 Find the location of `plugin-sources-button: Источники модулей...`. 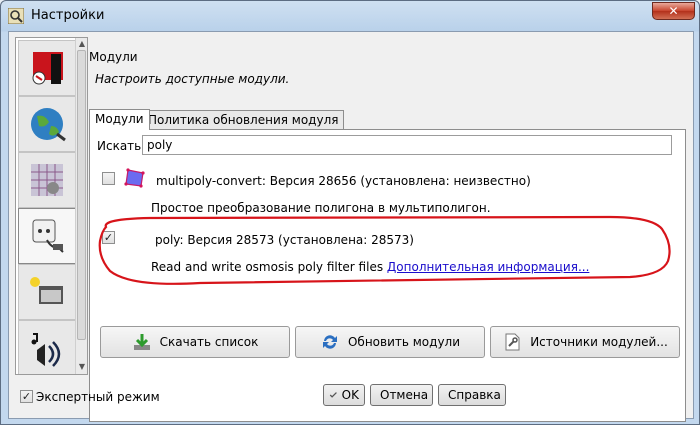

plugin-sources-button: Источники модулей... is located at coordinates (585, 342).